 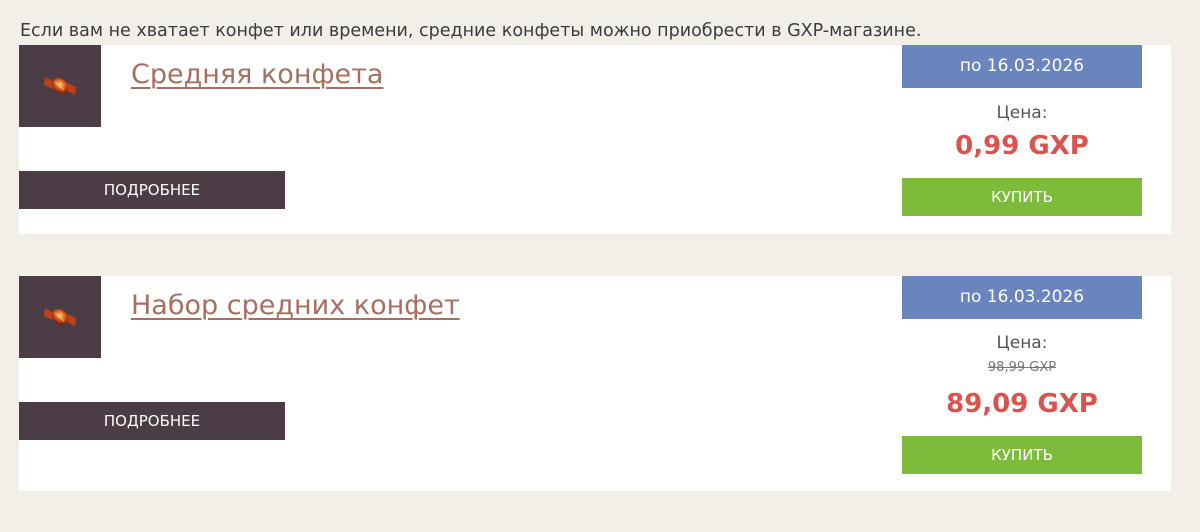 What do you see at coordinates (1022, 146) in the screenshot?
I see `price-value: 0,99 GXP` at bounding box center [1022, 146].